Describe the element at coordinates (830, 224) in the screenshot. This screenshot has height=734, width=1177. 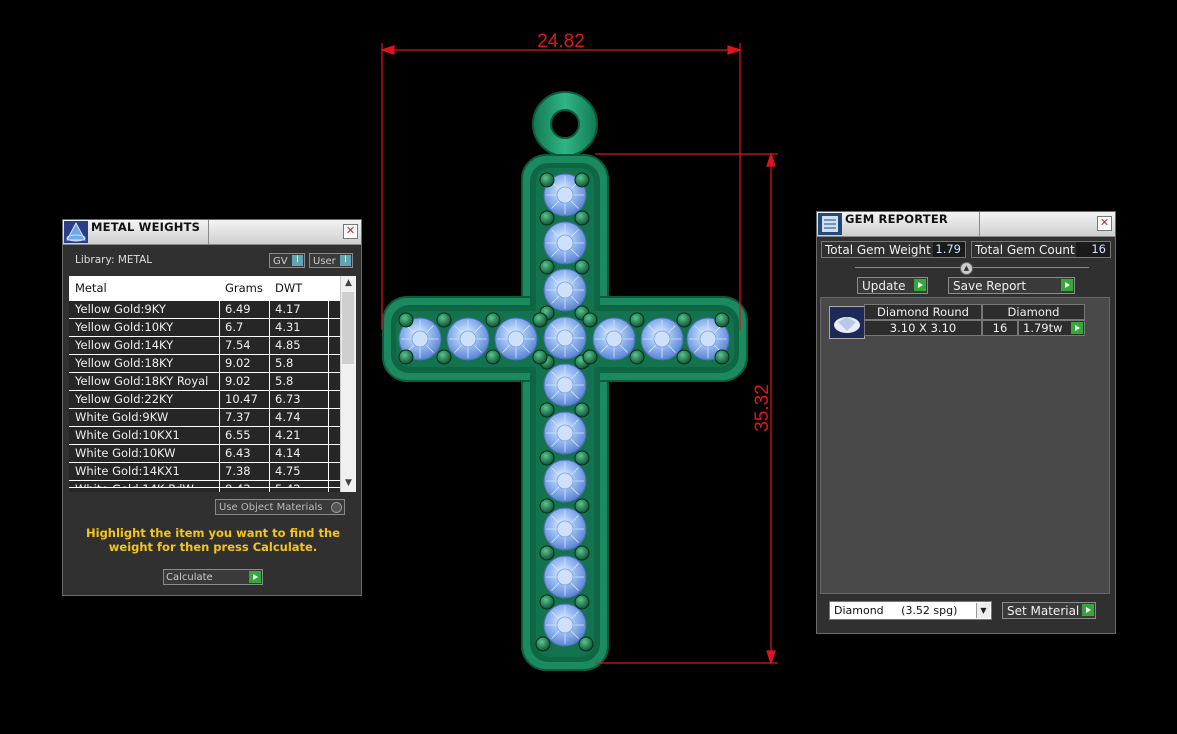
I see `gem-report-icon` at that location.